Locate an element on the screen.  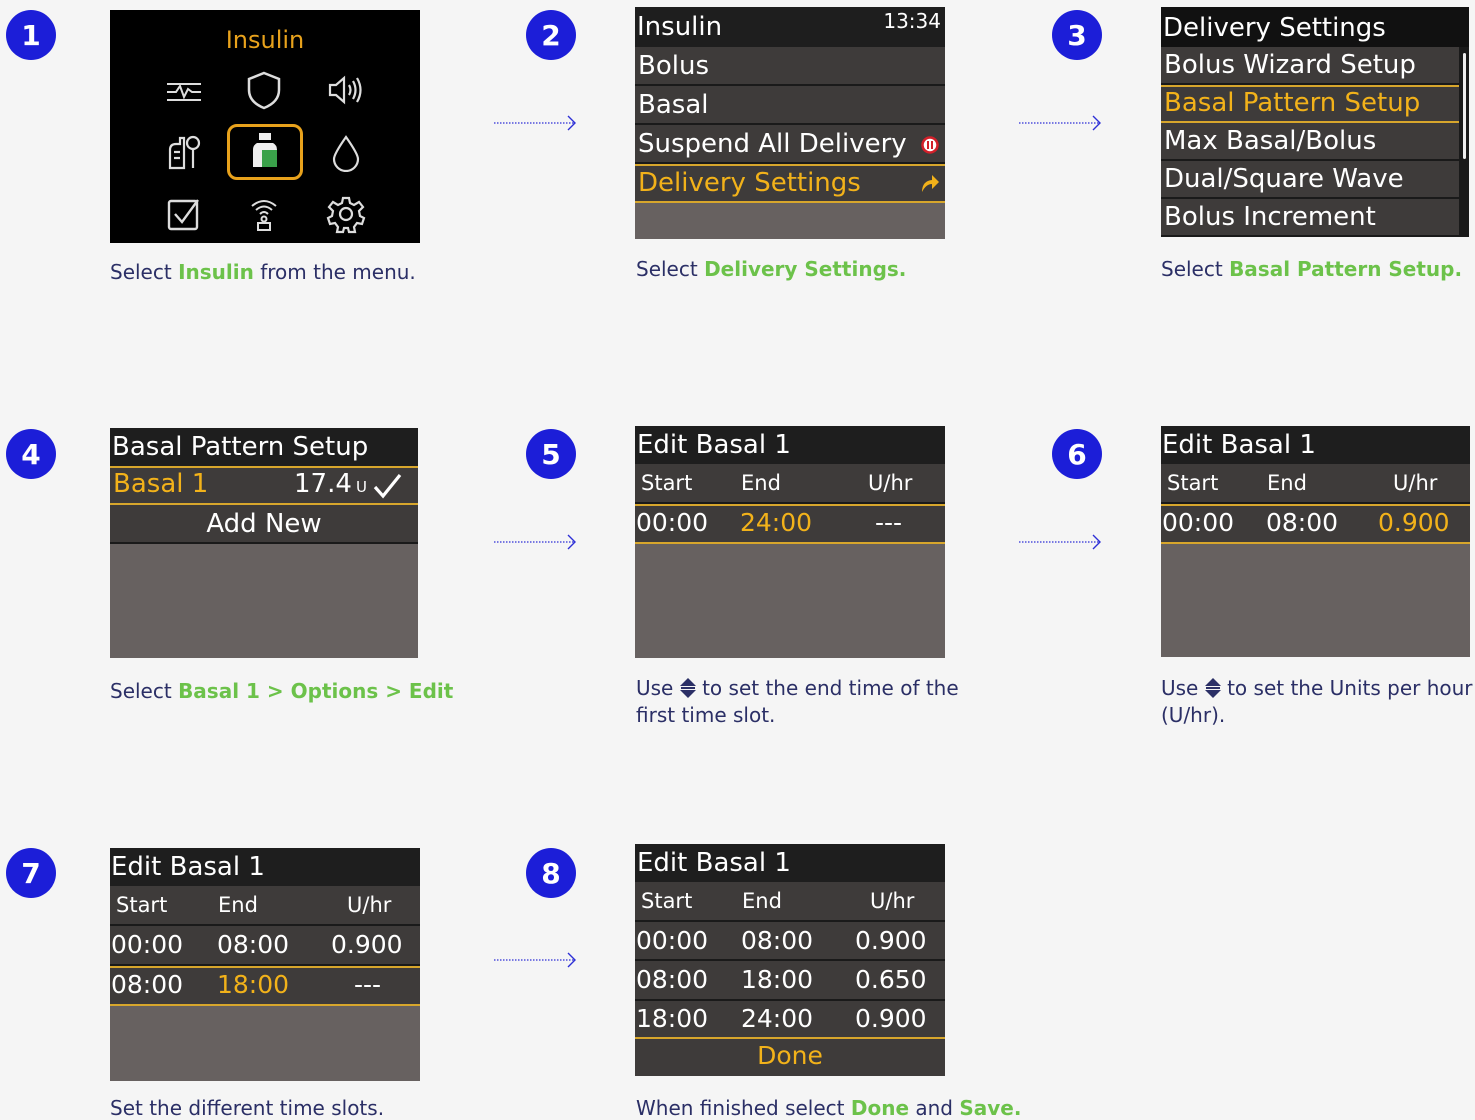
menu-item-max-basal-bolus: Max Basal/Bolus is located at coordinates (1310, 142).